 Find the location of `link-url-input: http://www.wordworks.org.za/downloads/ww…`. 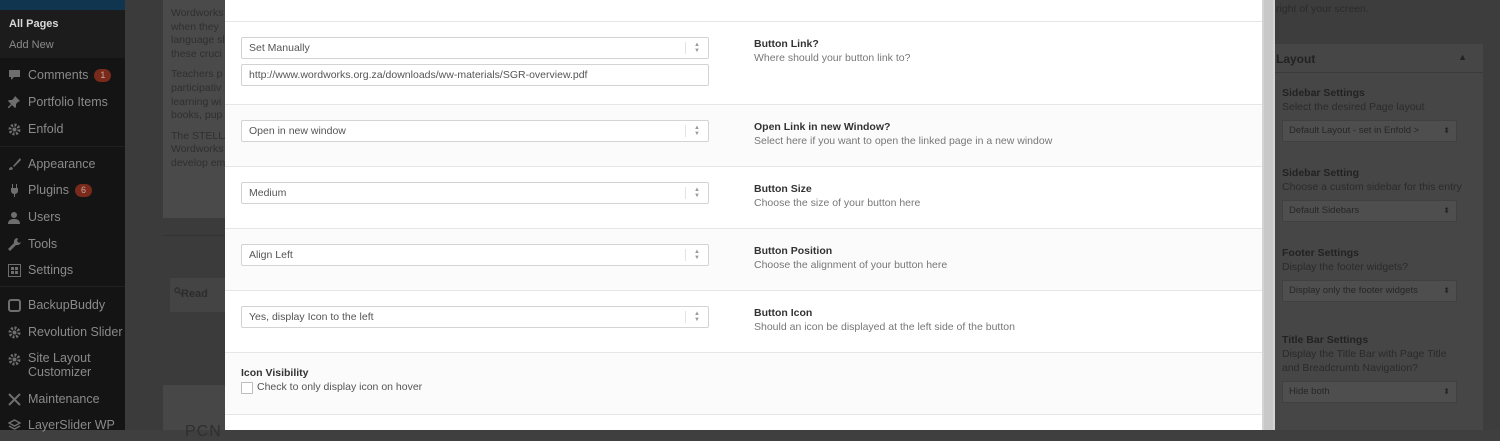

link-url-input: http://www.wordworks.org.za/downloads/ww… is located at coordinates (475, 75).